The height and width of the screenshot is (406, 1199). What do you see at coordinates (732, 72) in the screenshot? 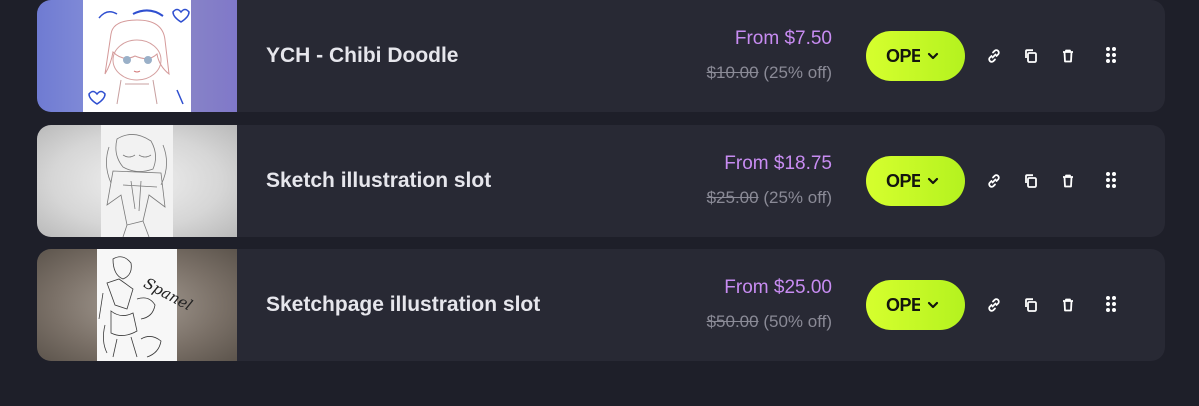
I see `original-price: $10.00` at bounding box center [732, 72].